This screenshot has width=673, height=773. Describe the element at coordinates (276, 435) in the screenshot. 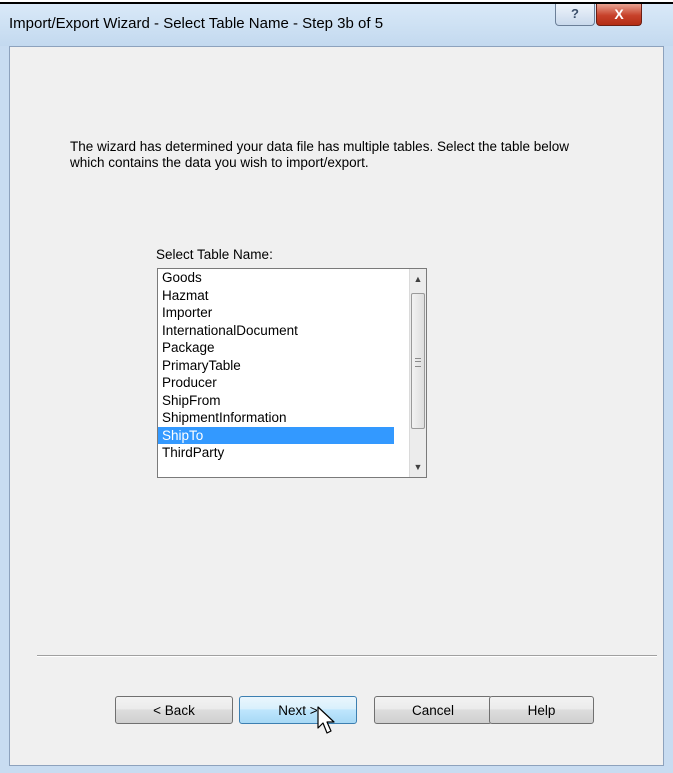

I see `list-item-selected: ShipTo` at that location.